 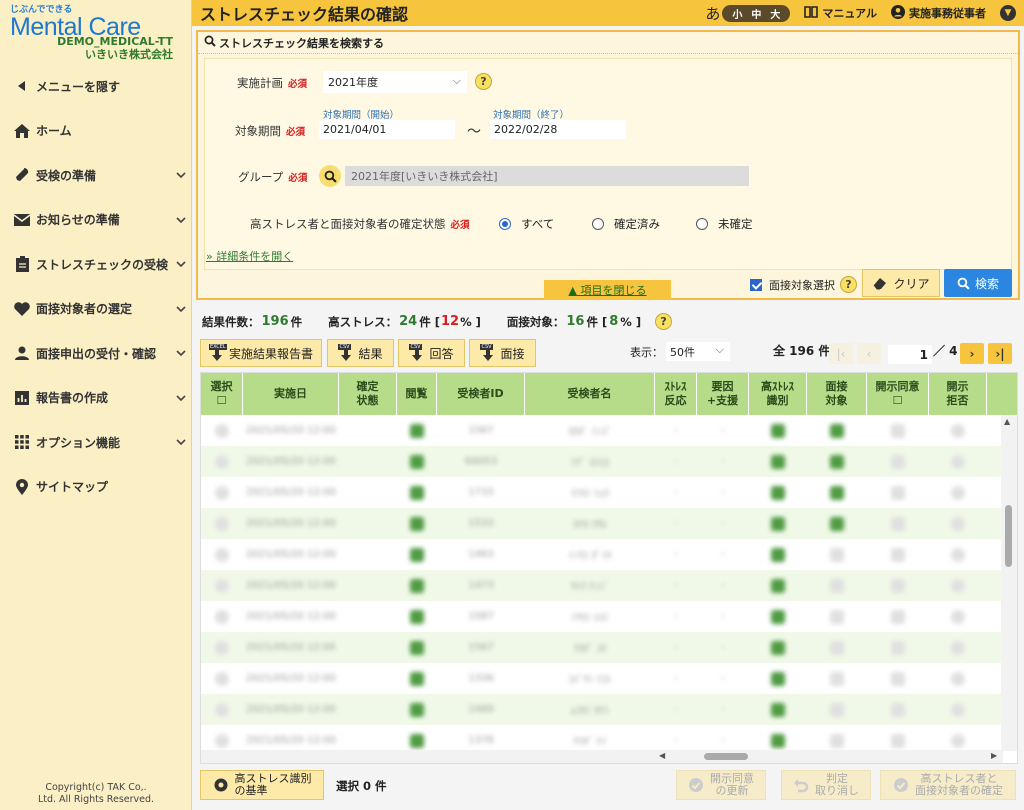 What do you see at coordinates (261, 353) in the screenshot?
I see `report-download-button: EXCEL 実施結果報告書` at bounding box center [261, 353].